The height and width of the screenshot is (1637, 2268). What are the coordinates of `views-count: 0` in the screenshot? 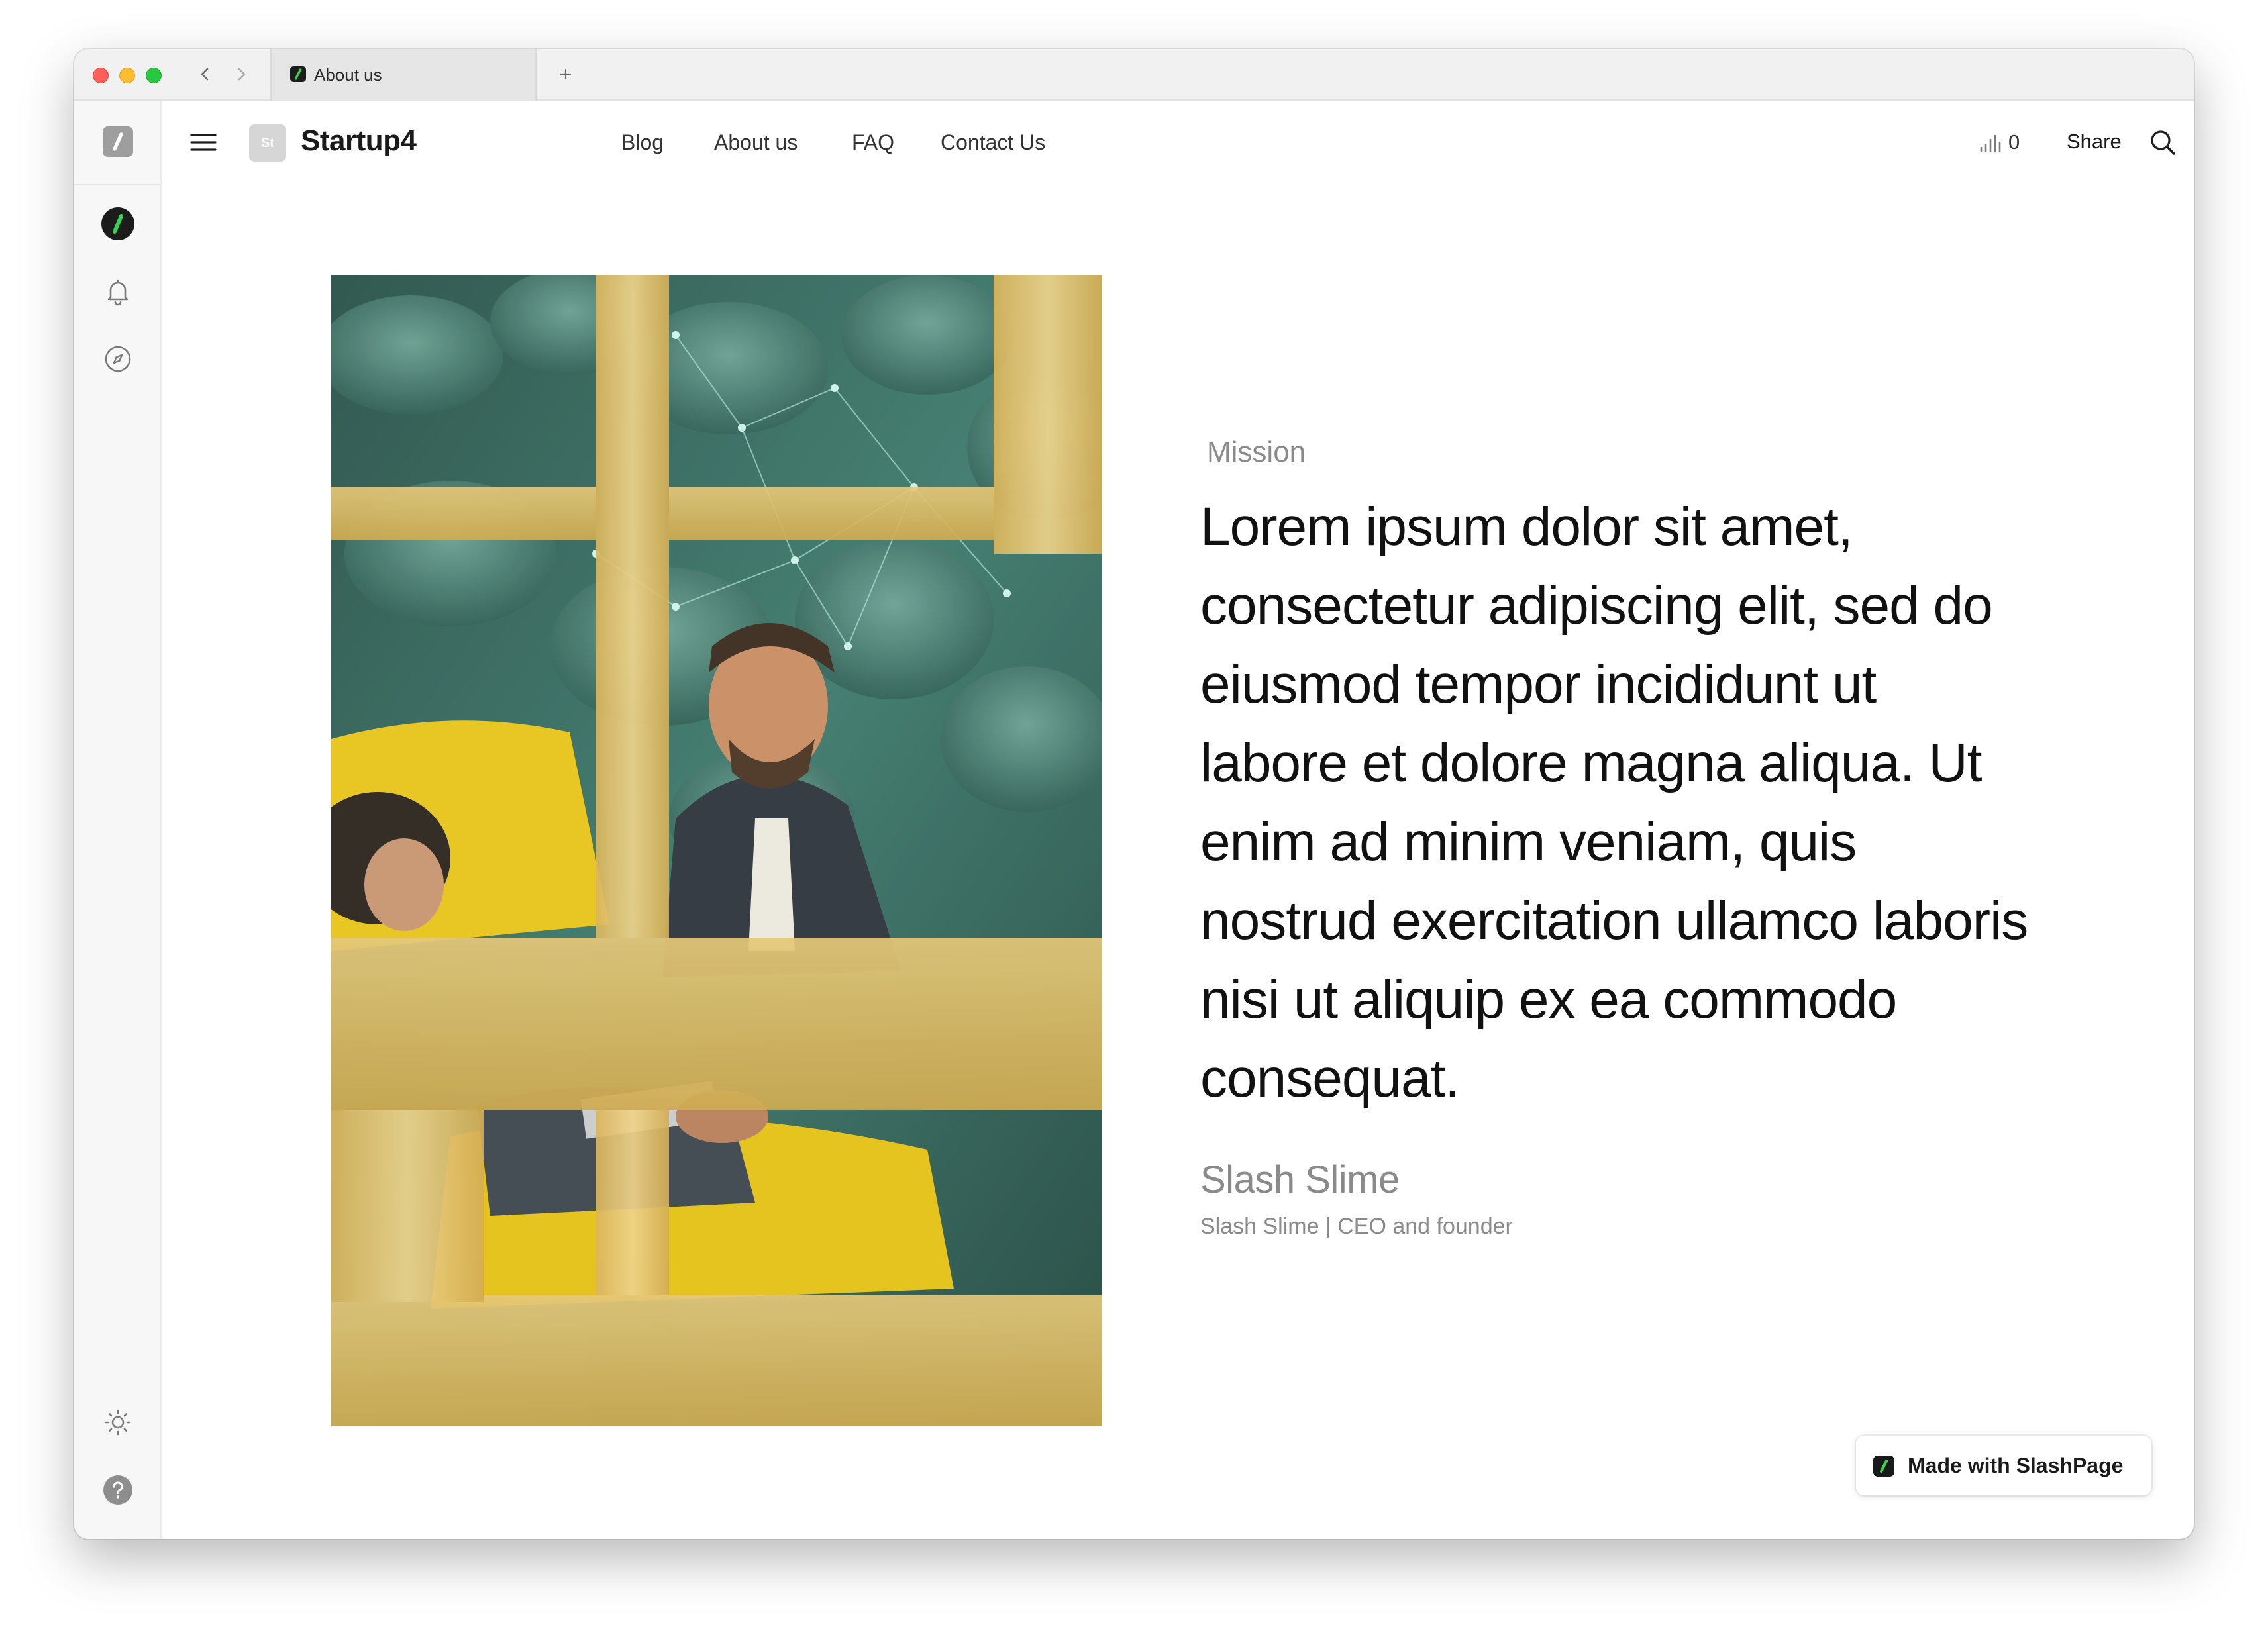 It's located at (2014, 142).